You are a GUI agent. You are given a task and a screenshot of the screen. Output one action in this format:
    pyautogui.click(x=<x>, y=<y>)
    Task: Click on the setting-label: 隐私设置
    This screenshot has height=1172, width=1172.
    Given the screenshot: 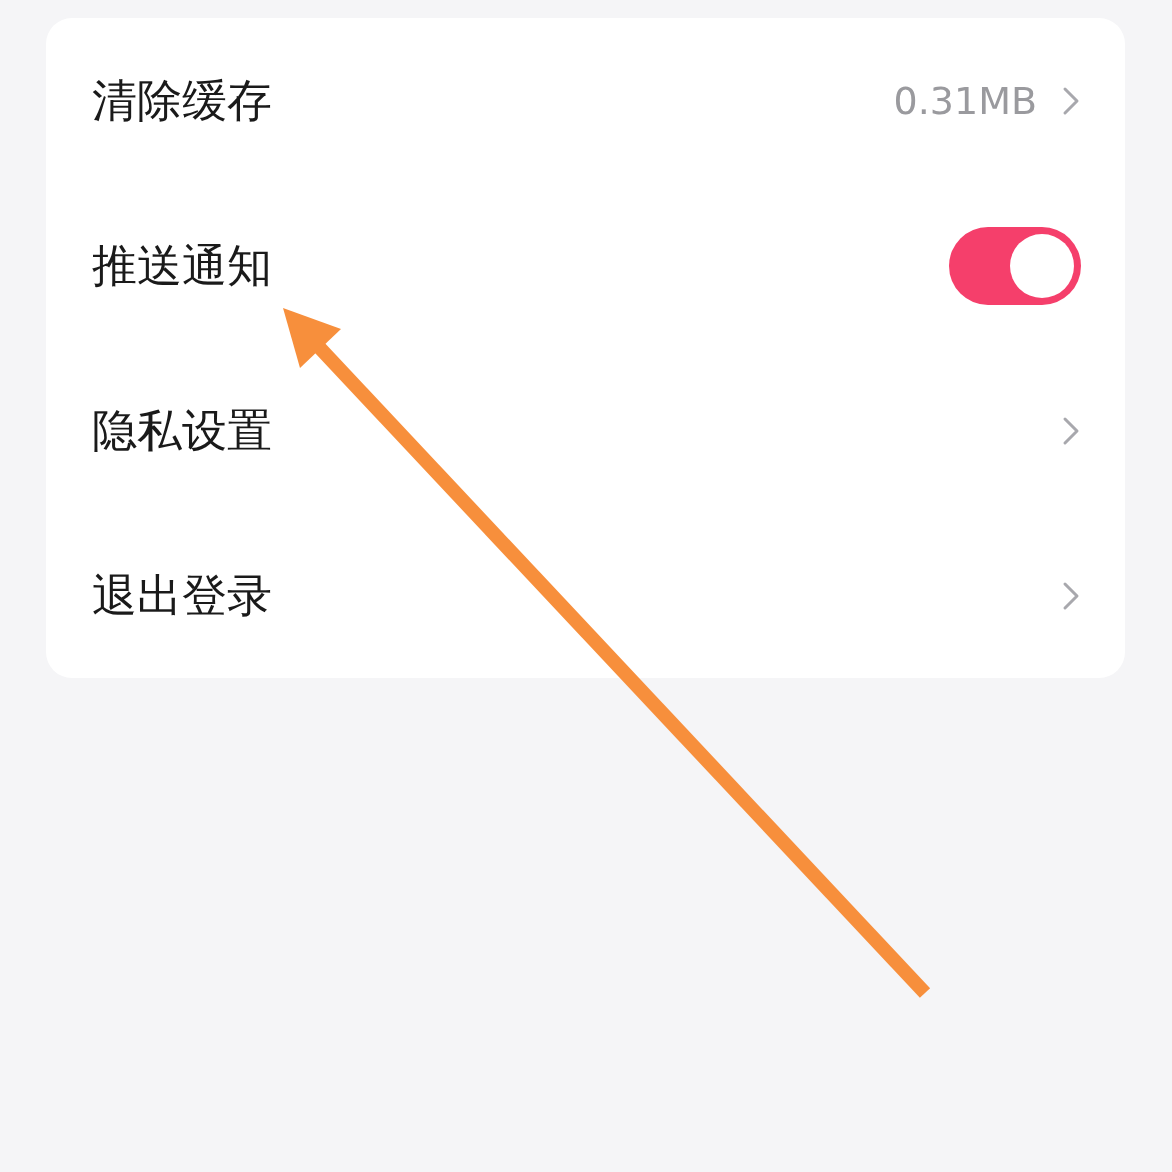 What is the action you would take?
    pyautogui.click(x=182, y=430)
    